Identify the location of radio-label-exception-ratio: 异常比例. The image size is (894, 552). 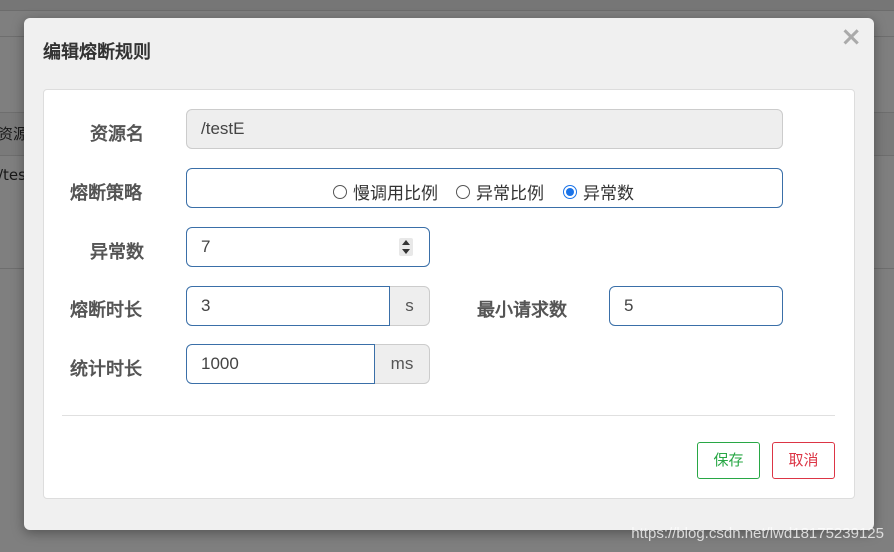
(510, 191).